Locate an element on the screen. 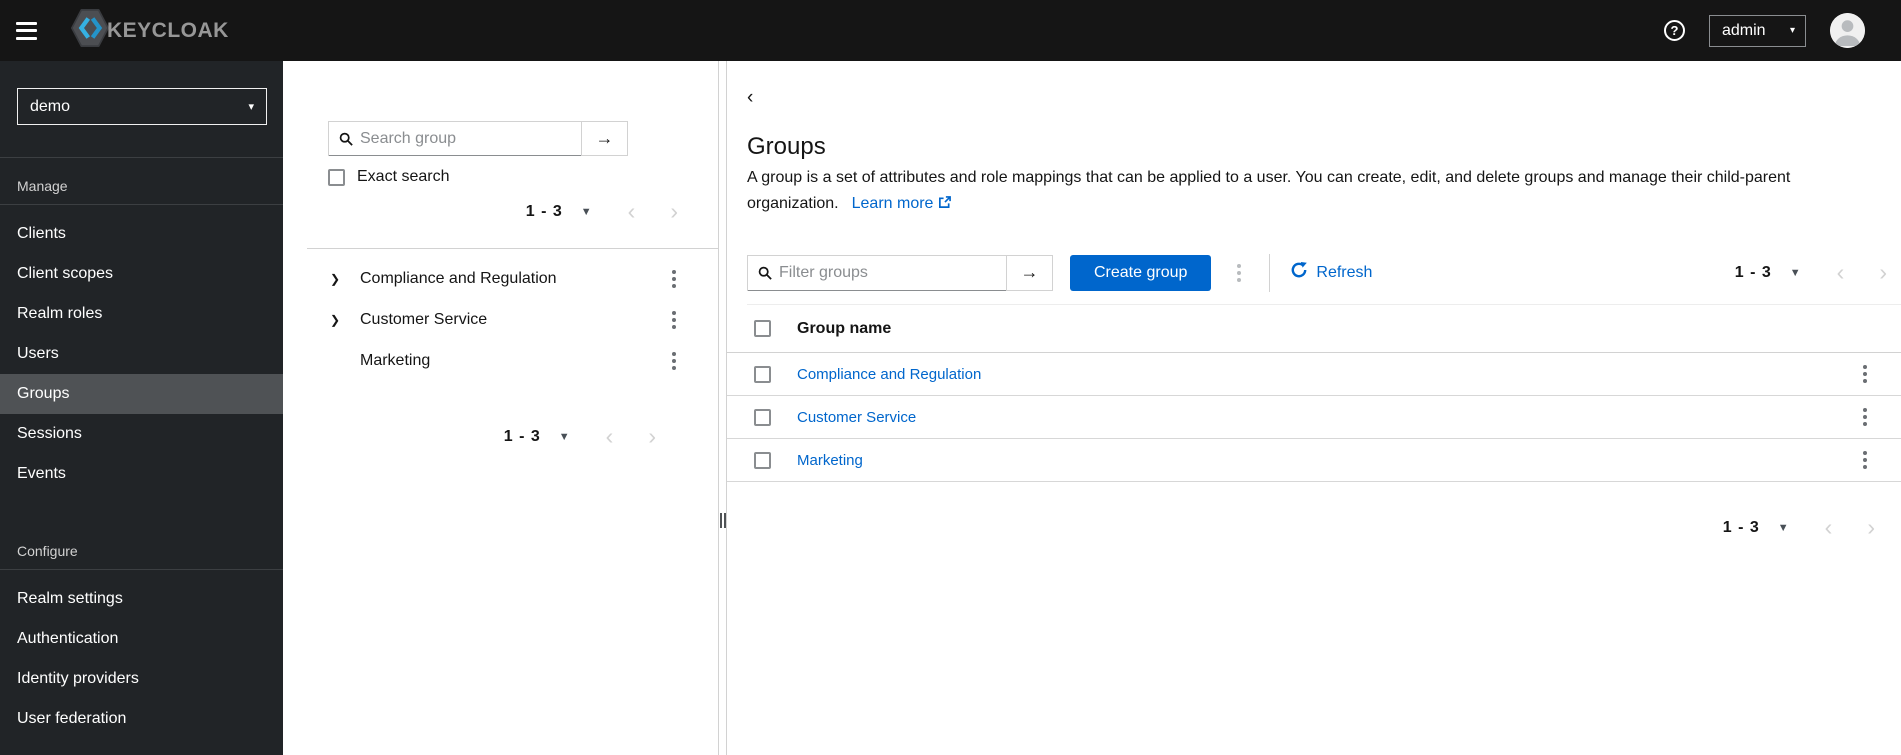 Image resolution: width=1901 pixels, height=755 pixels. toolbar-divider is located at coordinates (1270, 272).